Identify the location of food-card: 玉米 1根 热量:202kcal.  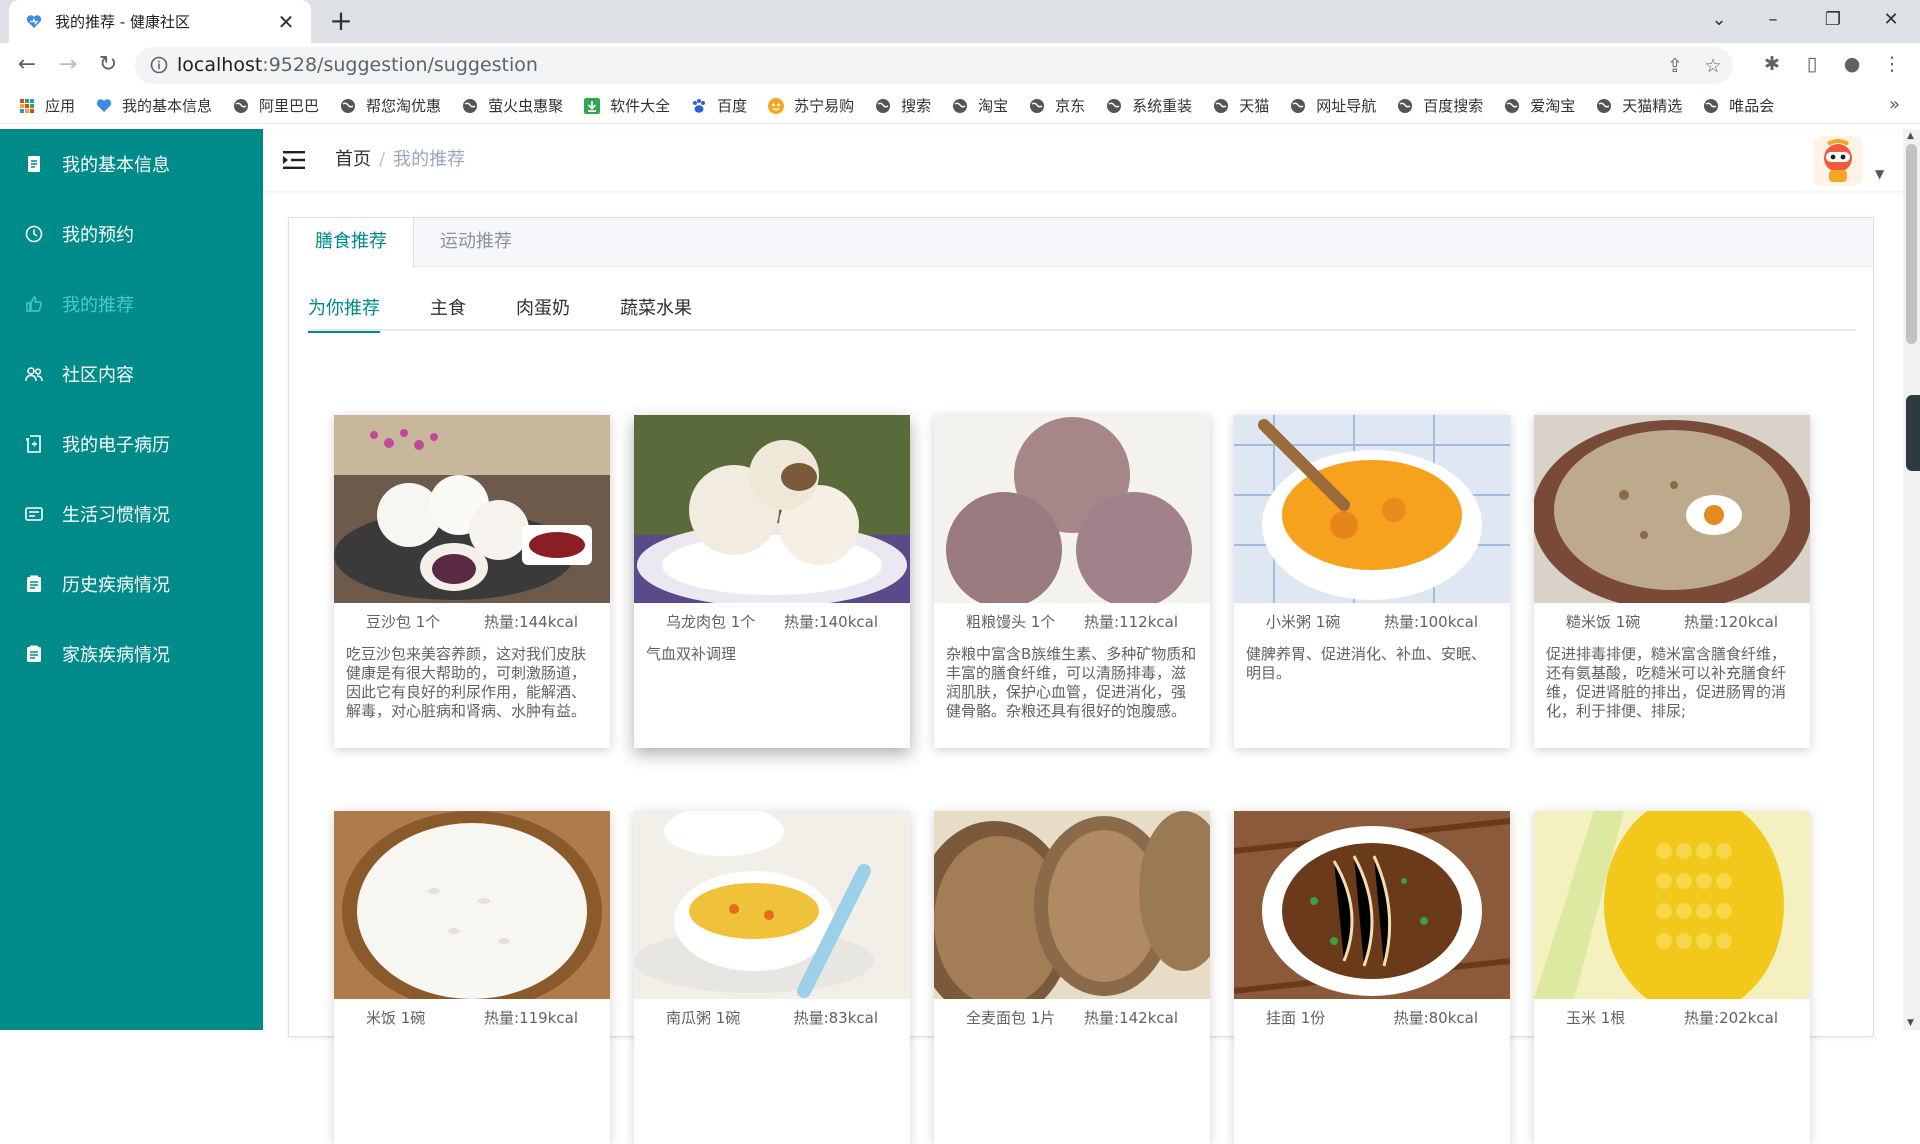
(1672, 977).